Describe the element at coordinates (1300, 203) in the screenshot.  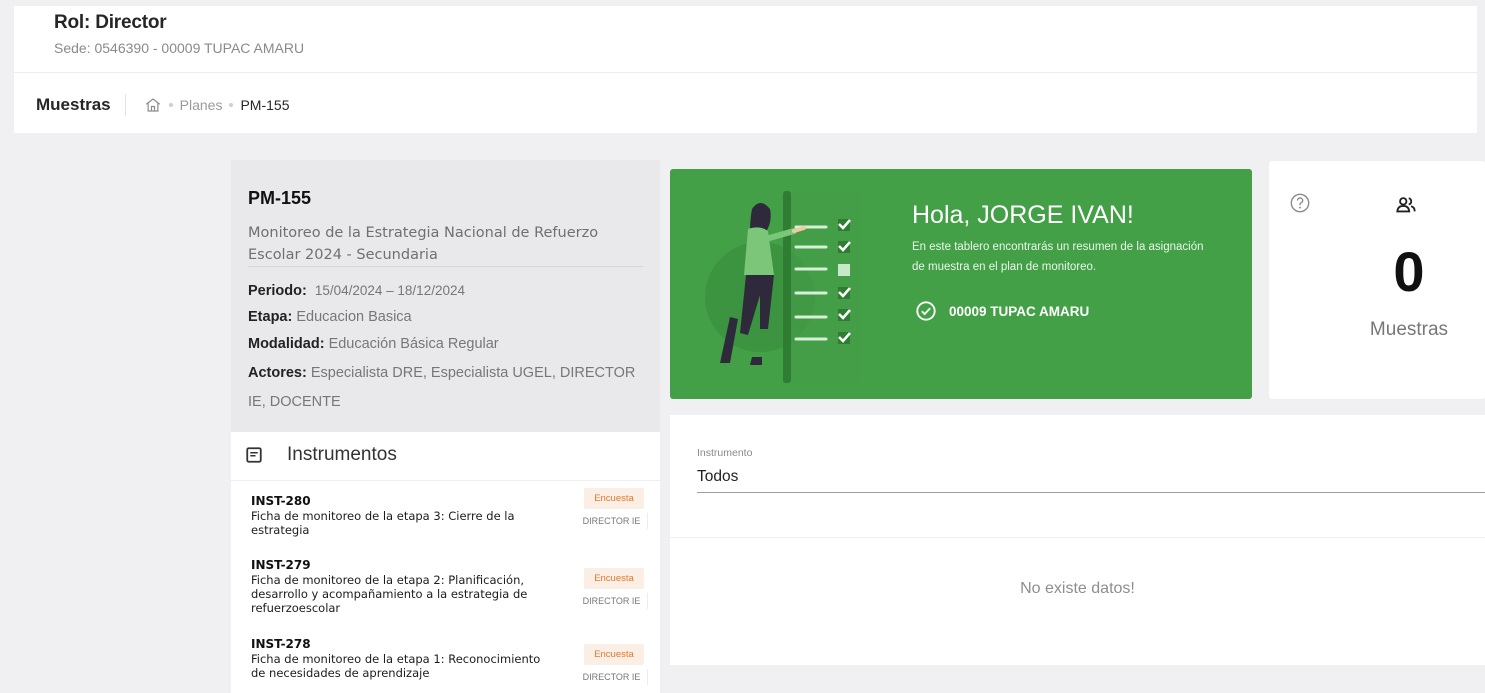
I see `help-icon` at that location.